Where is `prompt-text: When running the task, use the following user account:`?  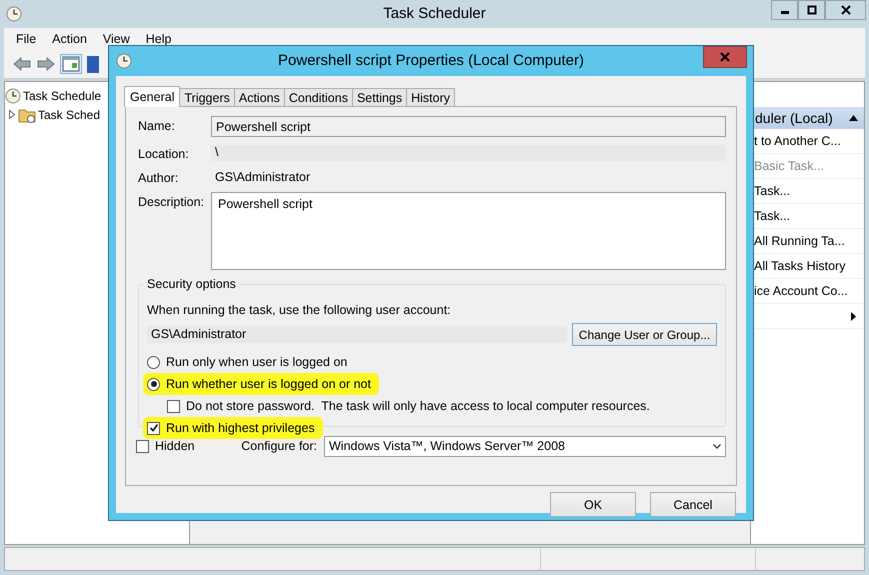 prompt-text: When running the task, use the following user account: is located at coordinates (299, 310).